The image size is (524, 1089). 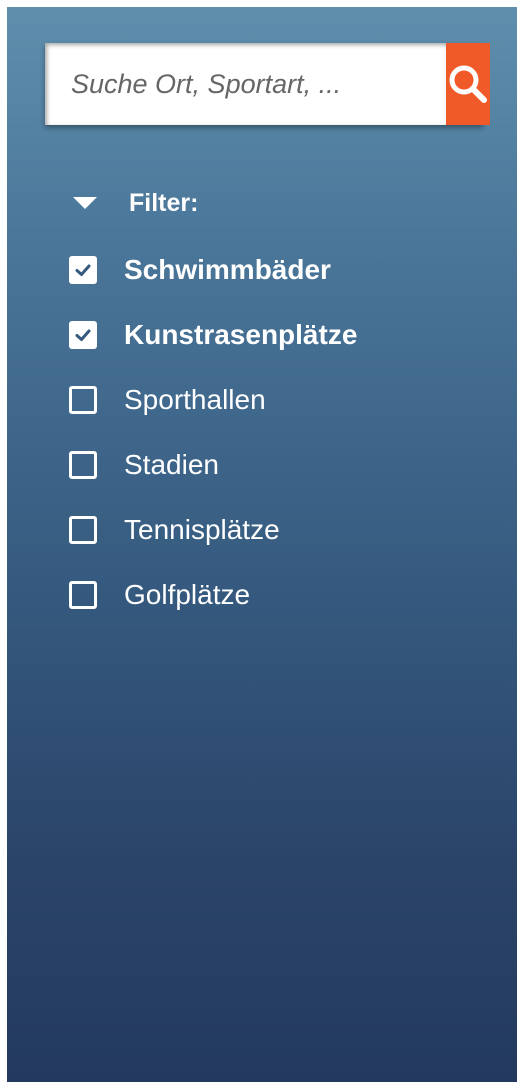 I want to click on filter-item: Stadien, so click(x=213, y=478).